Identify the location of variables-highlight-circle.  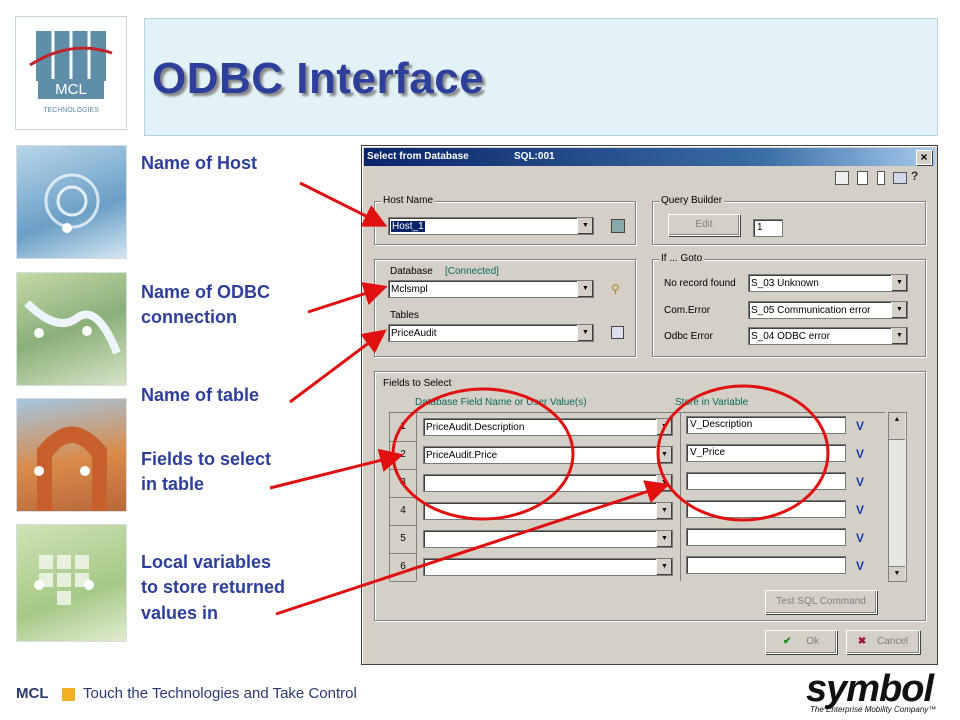
(743, 453).